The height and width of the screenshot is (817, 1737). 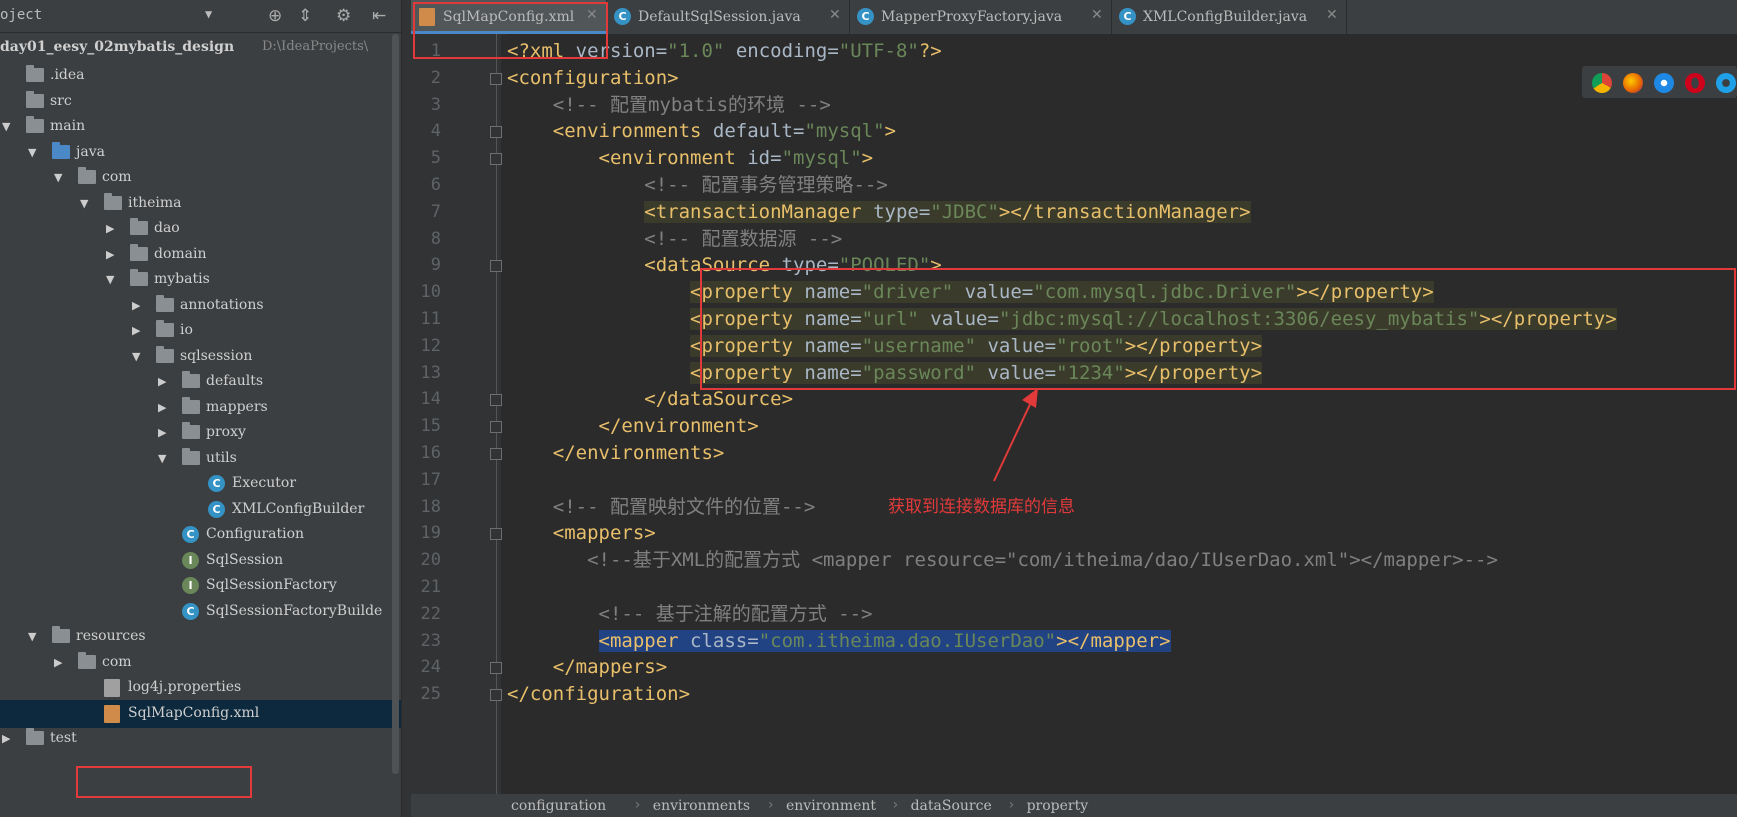 What do you see at coordinates (200, 663) in the screenshot?
I see `tree-item: ▶ com` at bounding box center [200, 663].